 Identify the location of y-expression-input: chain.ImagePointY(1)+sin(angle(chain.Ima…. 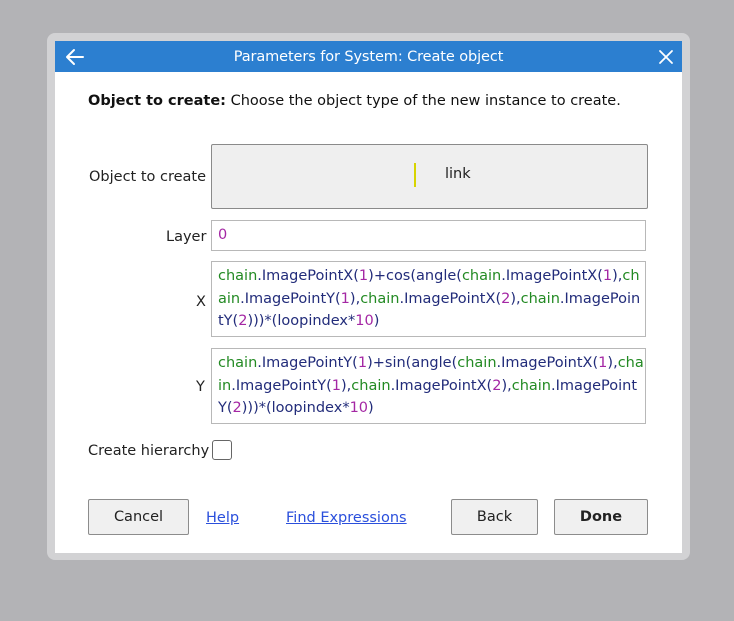
(428, 386).